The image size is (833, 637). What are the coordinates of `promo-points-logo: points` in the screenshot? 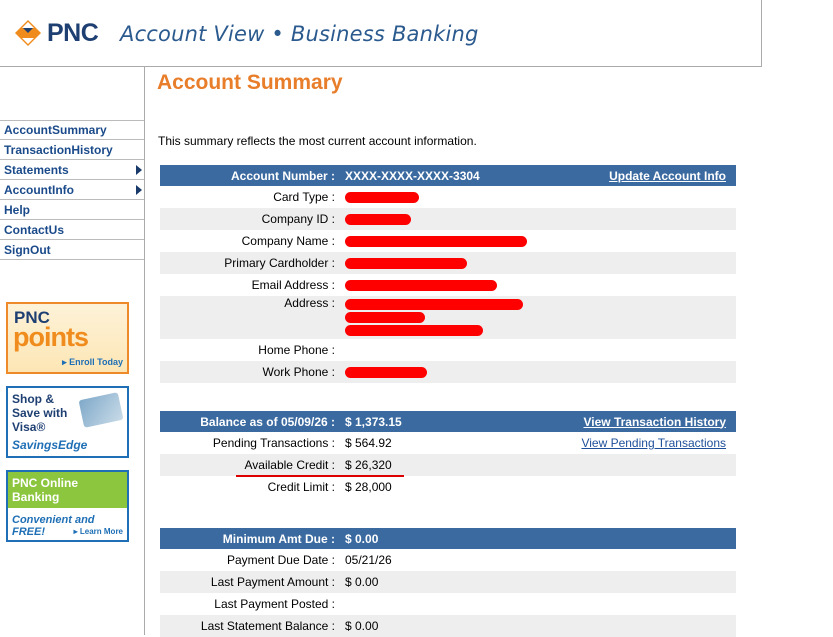 It's located at (51, 337).